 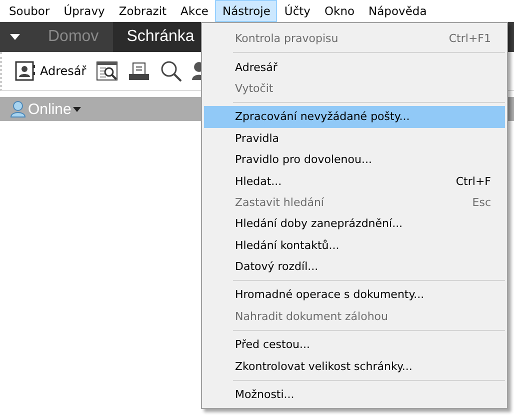 I want to click on menu-bar-item: Nápověda, so click(x=398, y=11).